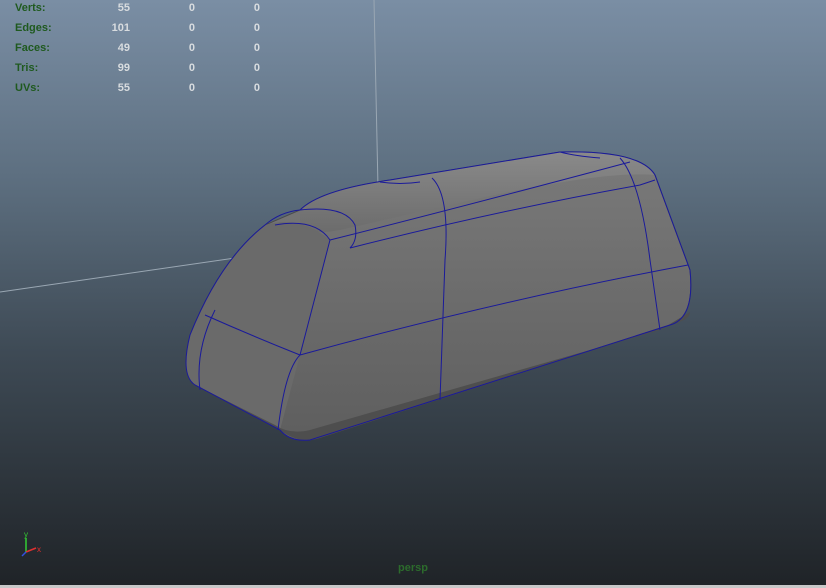 This screenshot has height=588, width=826. Describe the element at coordinates (140, 49) in the screenshot. I see `hud-row-faces: Faces: 49 0 0` at that location.